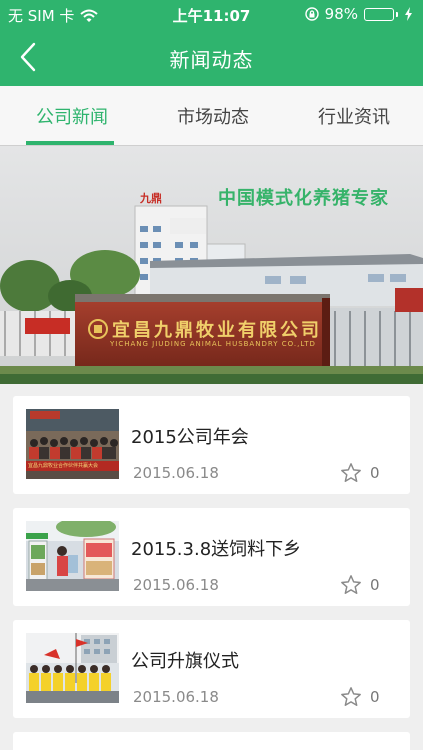 The image size is (423, 750). What do you see at coordinates (190, 437) in the screenshot?
I see `news-title: 2015公司年会` at bounding box center [190, 437].